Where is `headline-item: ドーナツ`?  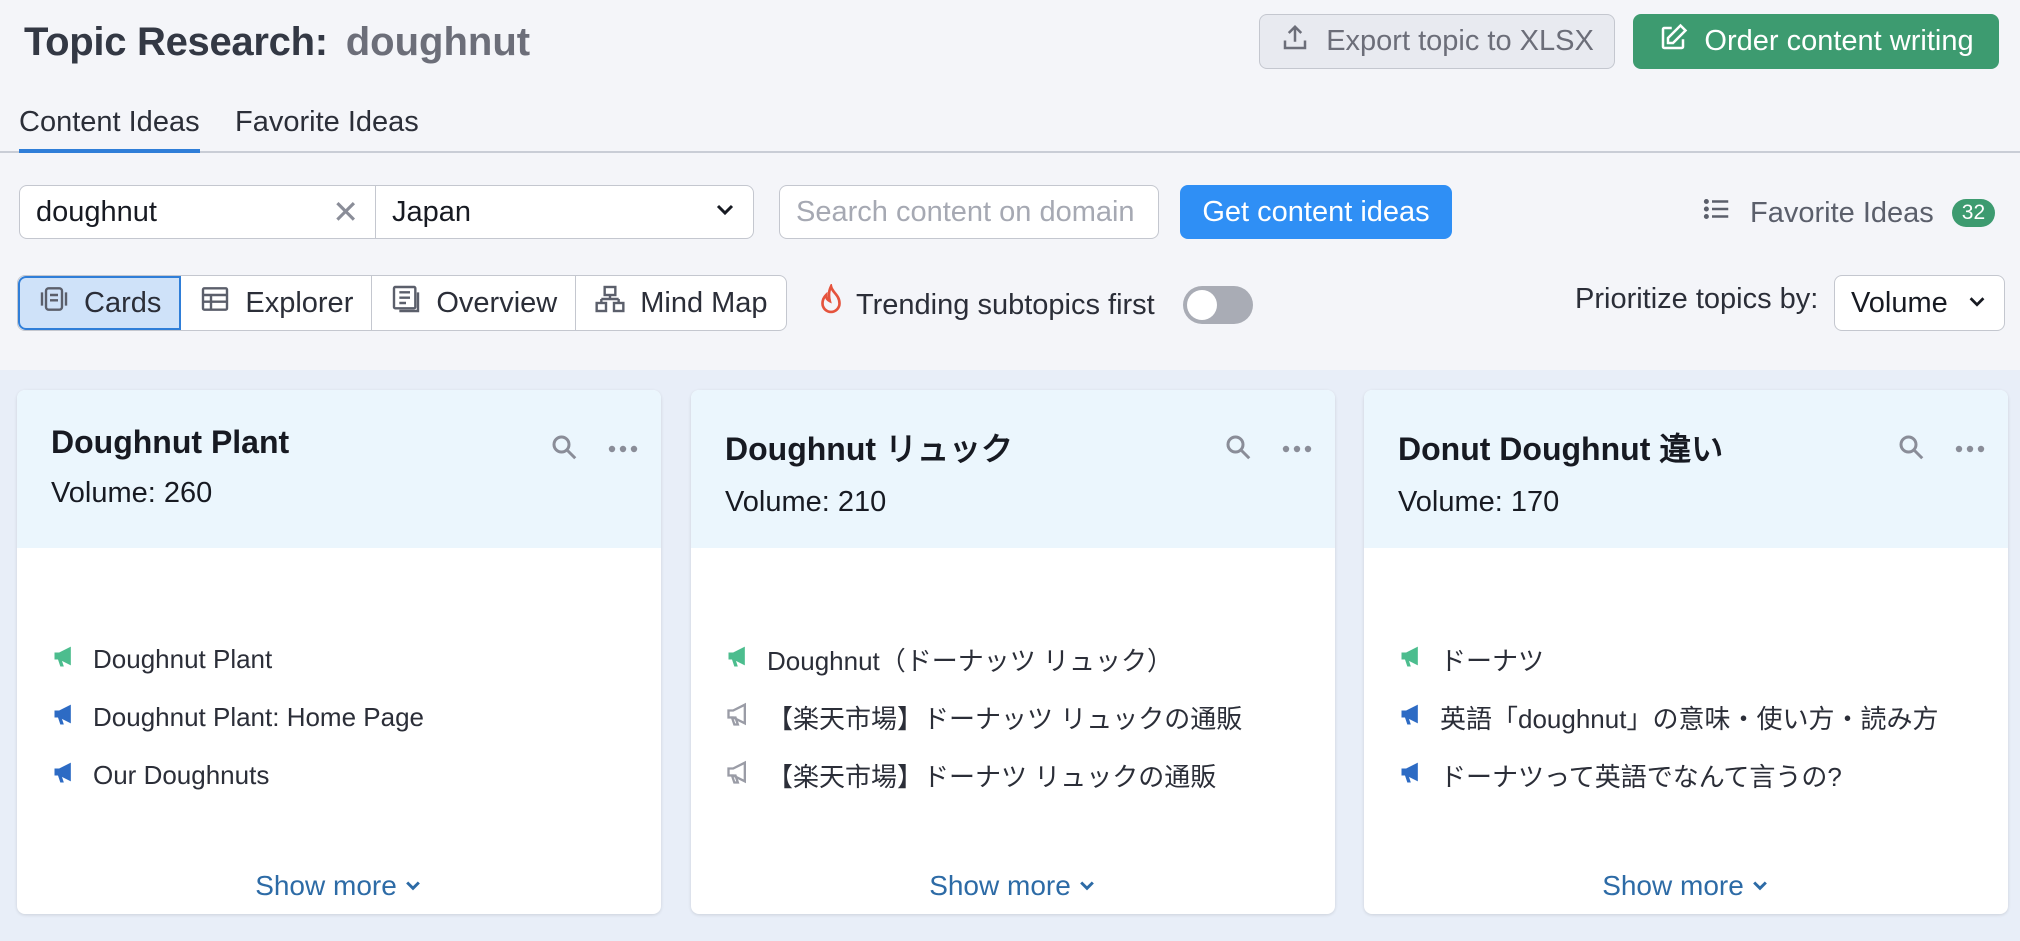 headline-item: ドーナツ is located at coordinates (1668, 659).